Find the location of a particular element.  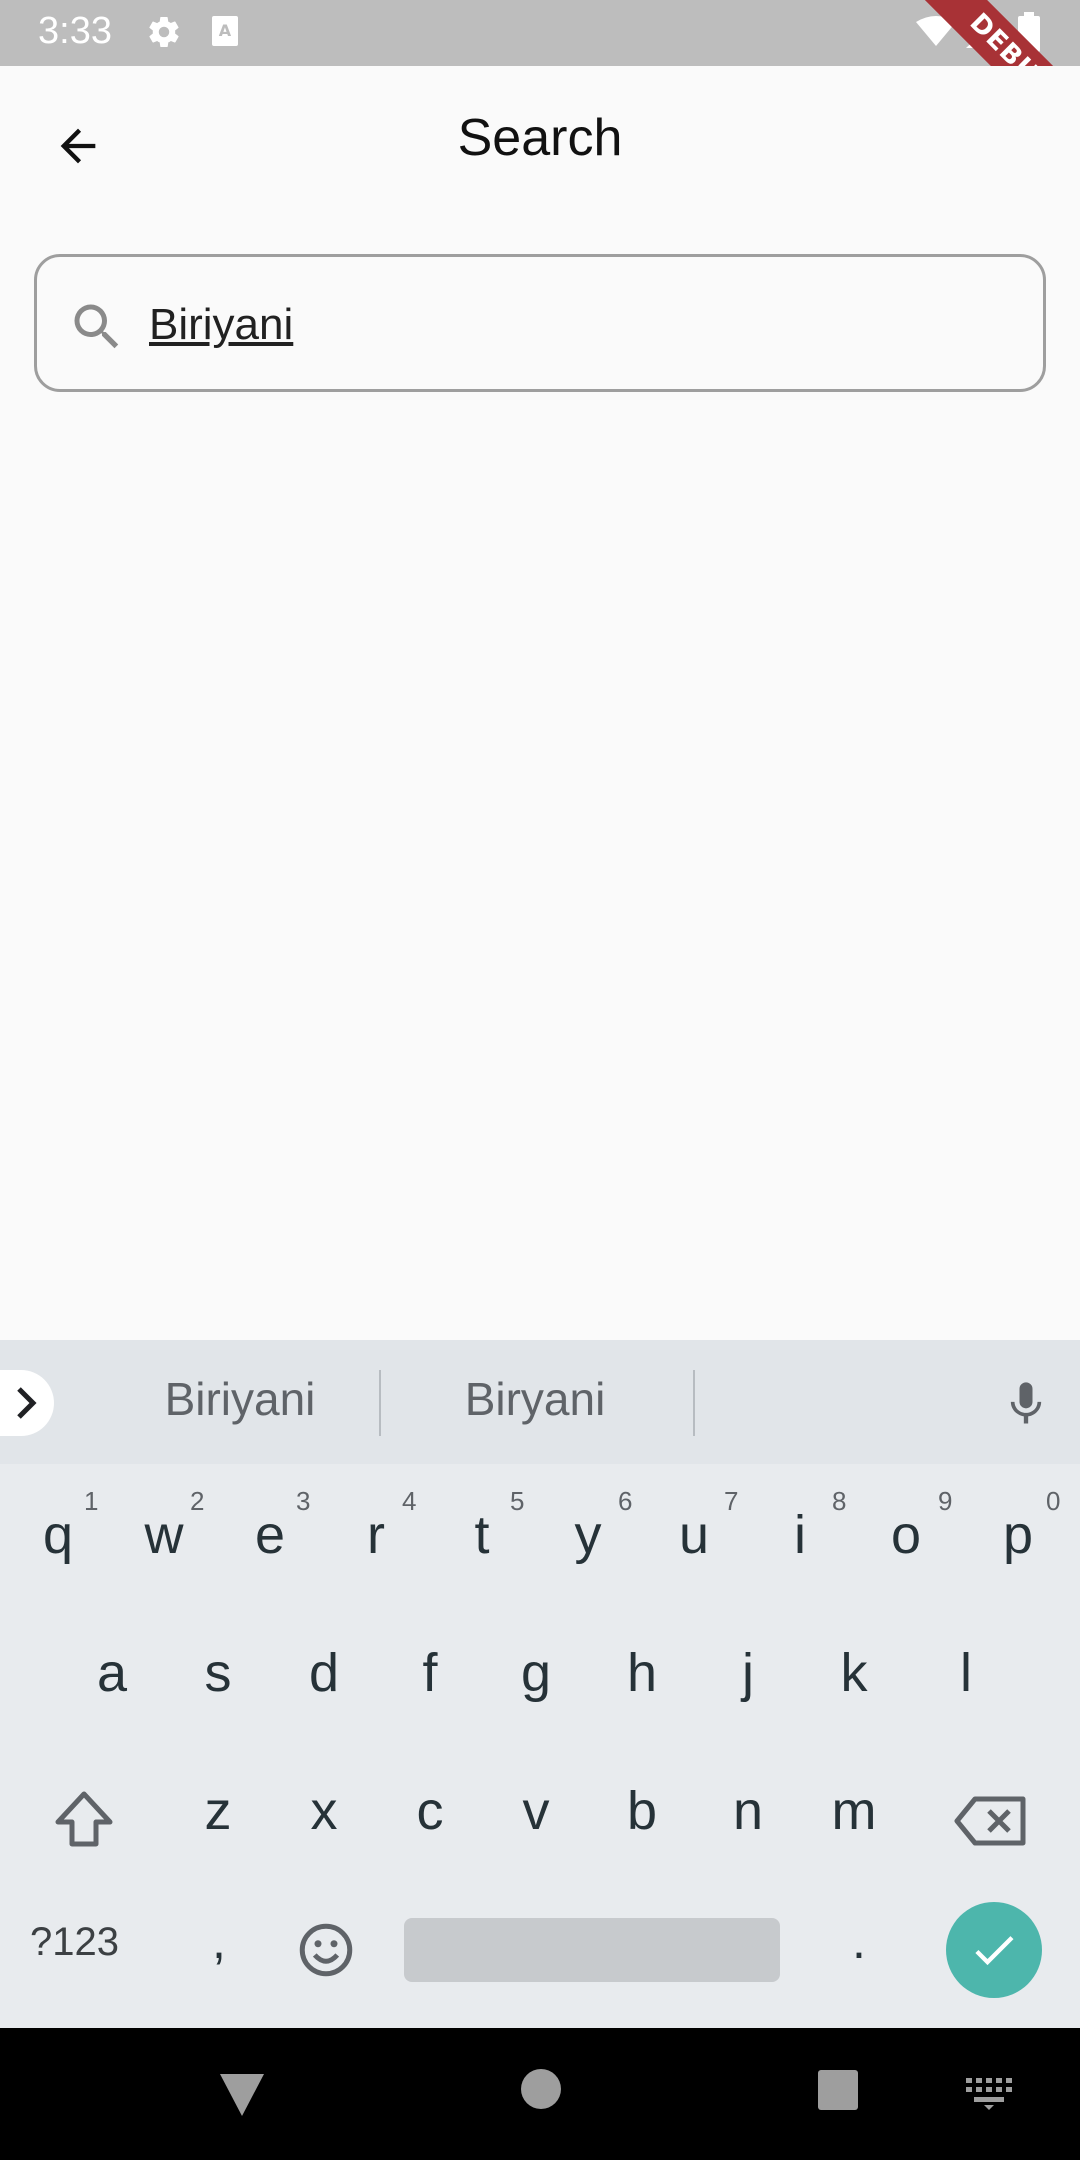

suggestion-item: Biryani is located at coordinates (535, 1399).